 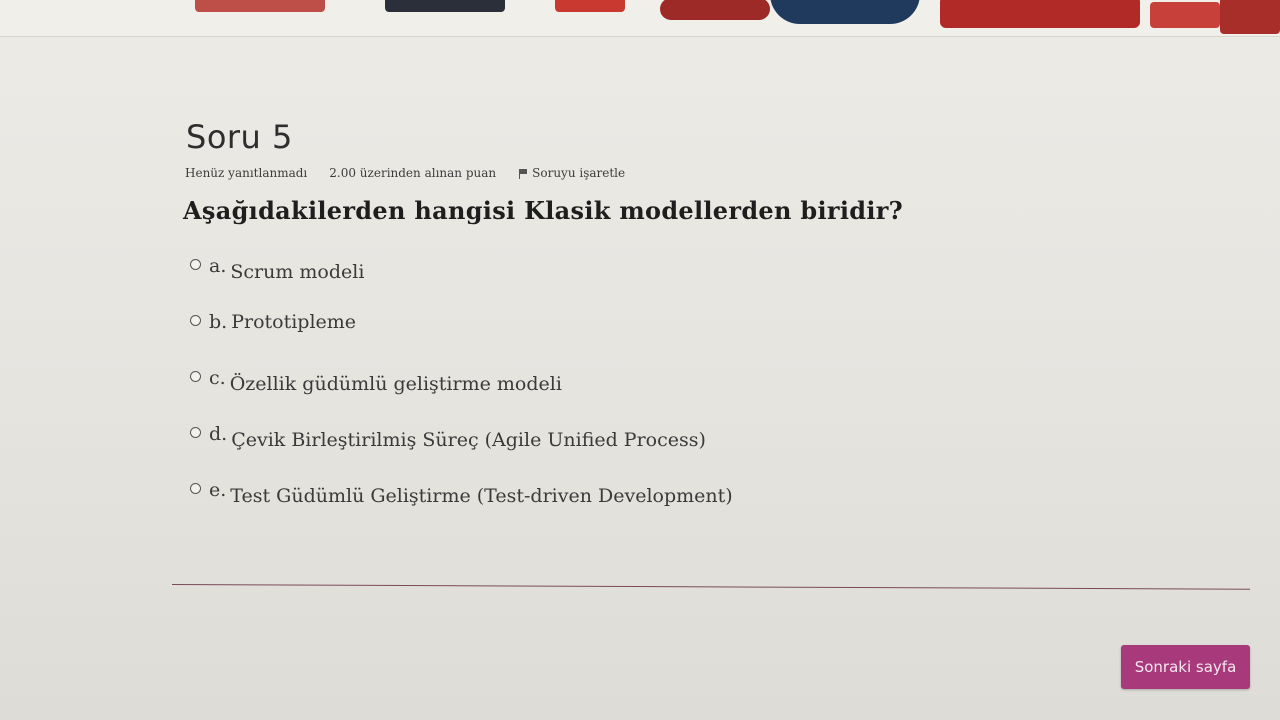 I want to click on flag-label: Soruyu işaretle, so click(x=579, y=173).